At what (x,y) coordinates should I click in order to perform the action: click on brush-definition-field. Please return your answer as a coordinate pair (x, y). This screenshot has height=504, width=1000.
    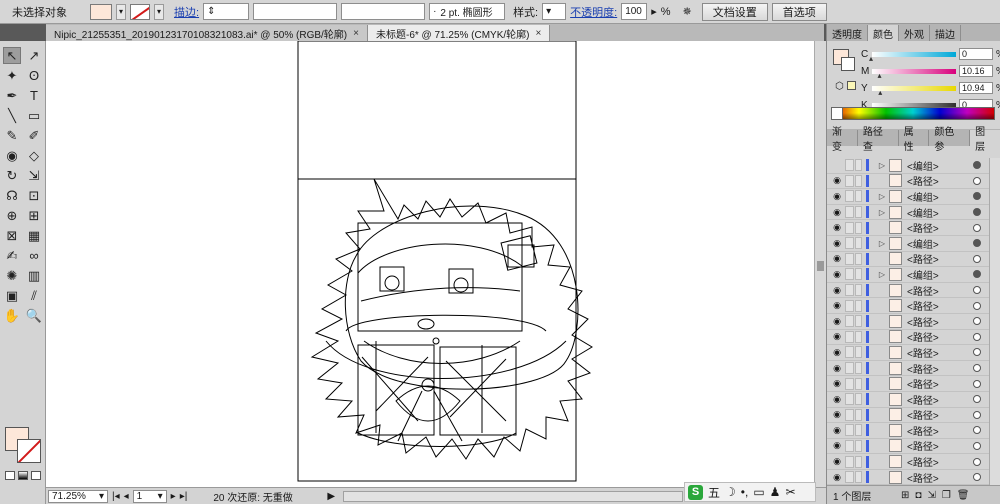
    Looking at the image, I should click on (383, 11).